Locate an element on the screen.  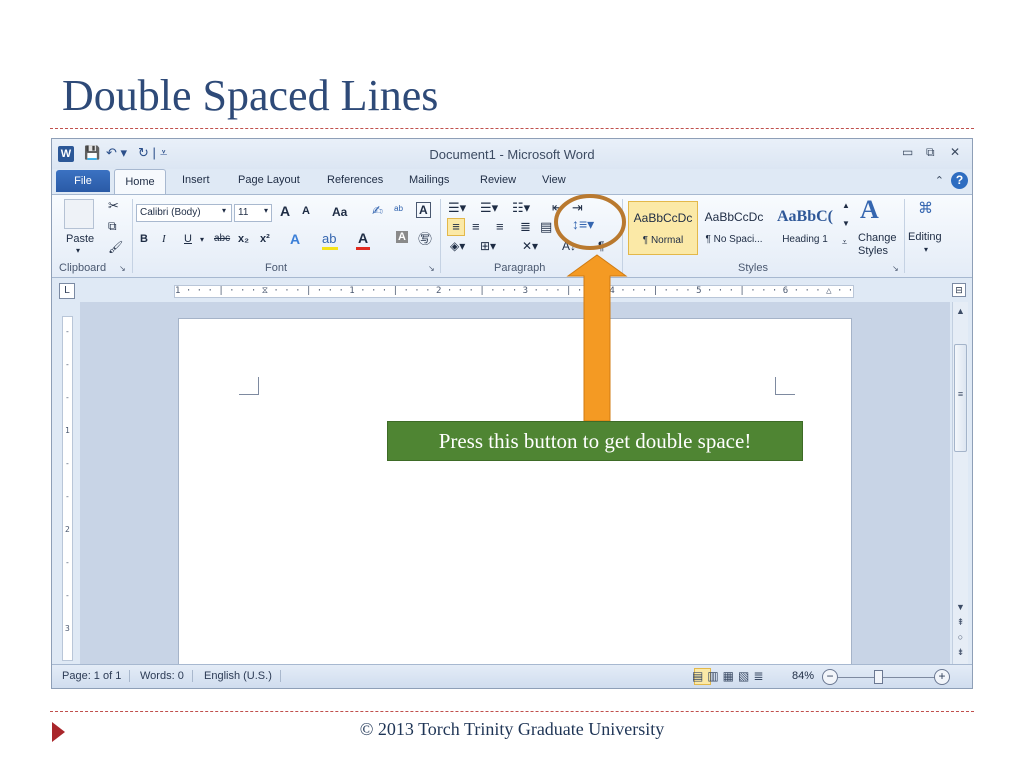
asian-layout-icon: ✕▾ is located at coordinates (530, 246).